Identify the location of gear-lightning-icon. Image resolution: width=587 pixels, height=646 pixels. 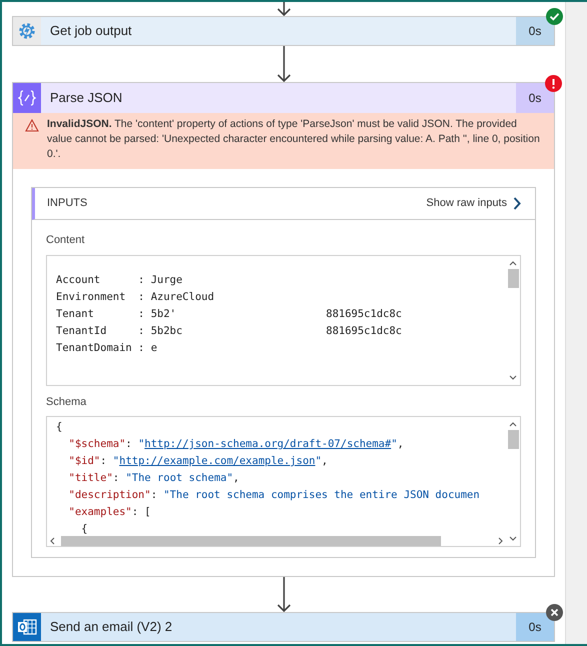
(27, 31).